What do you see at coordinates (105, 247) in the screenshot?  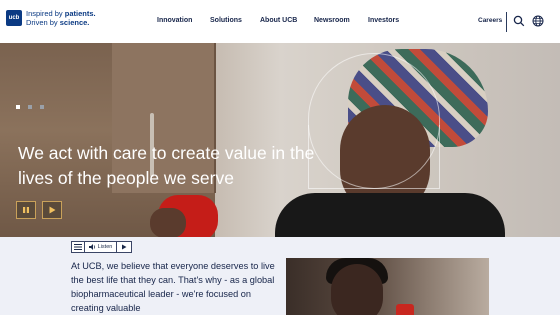 I see `listen-label: Listen` at bounding box center [105, 247].